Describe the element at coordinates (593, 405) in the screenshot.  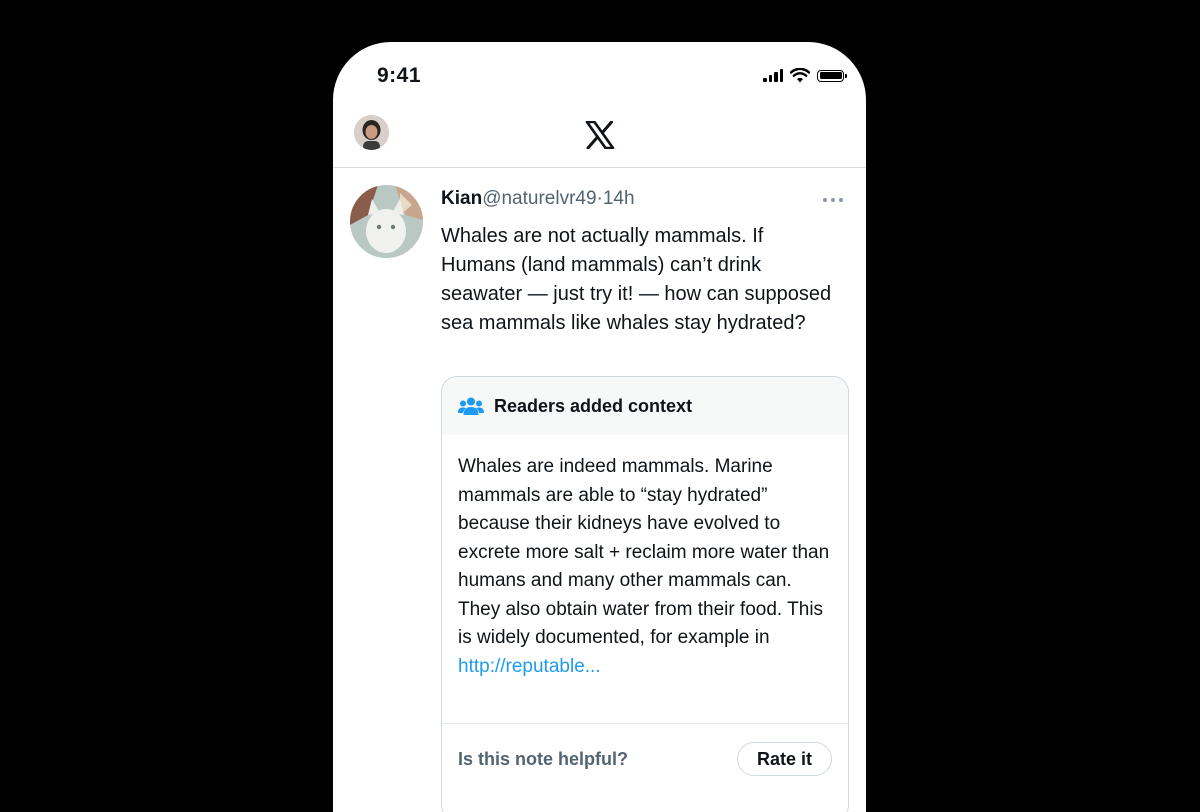
I see `note-title: Readers added context` at that location.